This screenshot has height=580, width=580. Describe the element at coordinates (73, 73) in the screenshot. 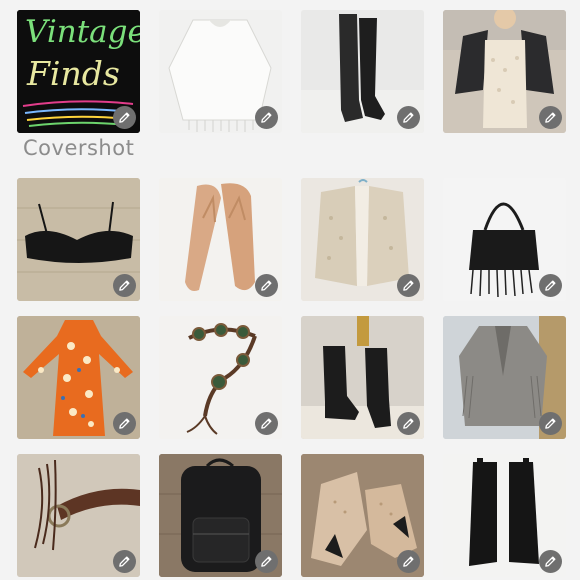

I see `cover-title-line2: Finds` at that location.